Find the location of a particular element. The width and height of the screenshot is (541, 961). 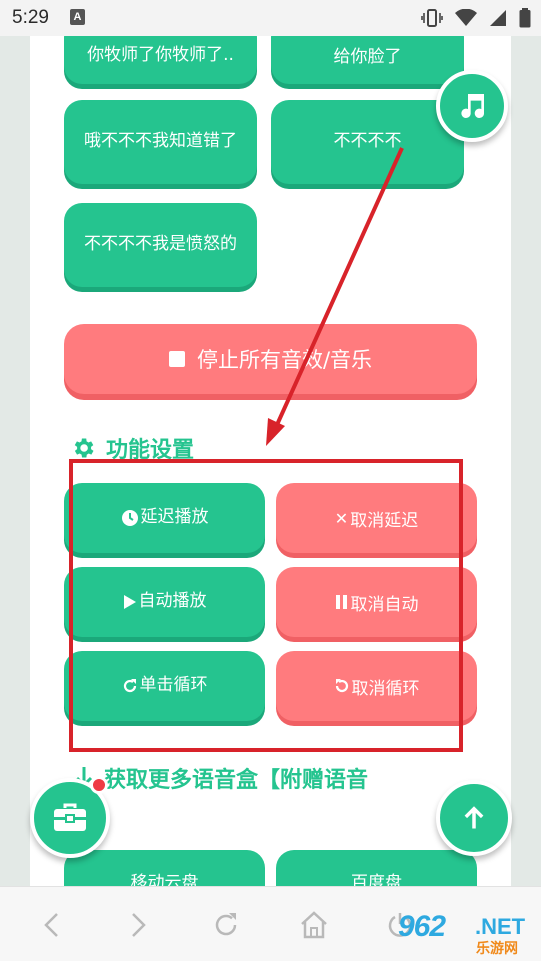

click-loop-button: 单击循环 is located at coordinates (164, 686).